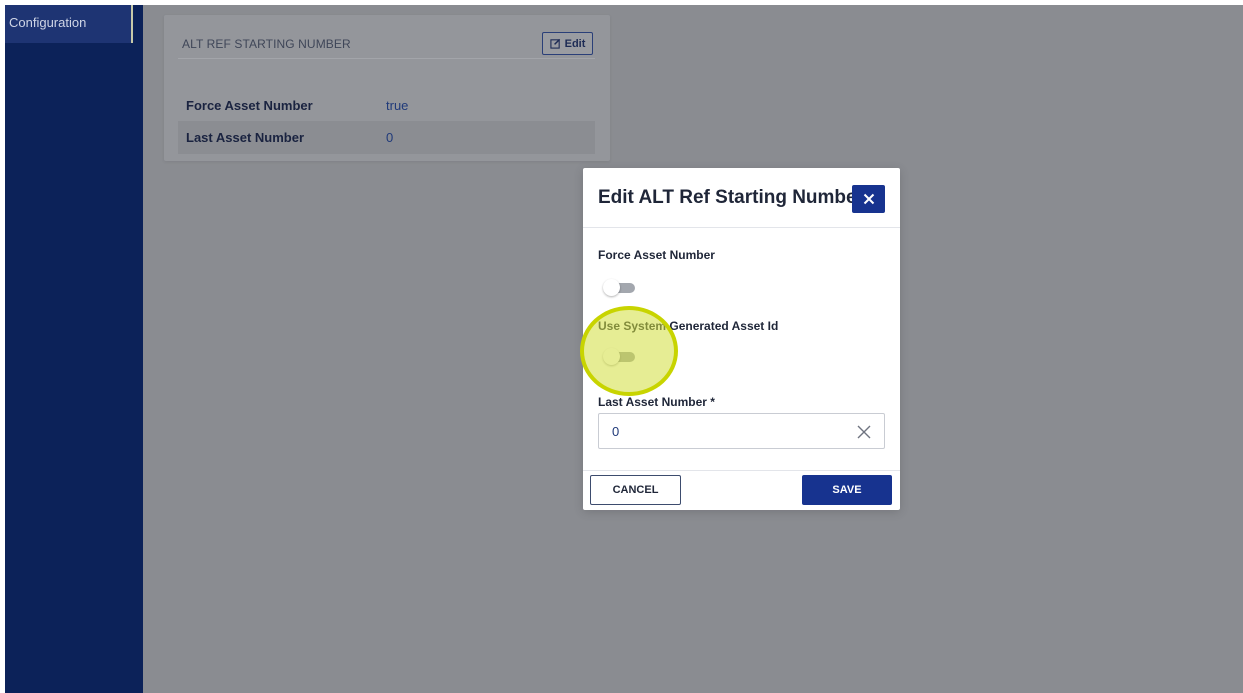 Image resolution: width=1243 pixels, height=693 pixels. What do you see at coordinates (554, 43) in the screenshot?
I see `pencil-square-icon` at bounding box center [554, 43].